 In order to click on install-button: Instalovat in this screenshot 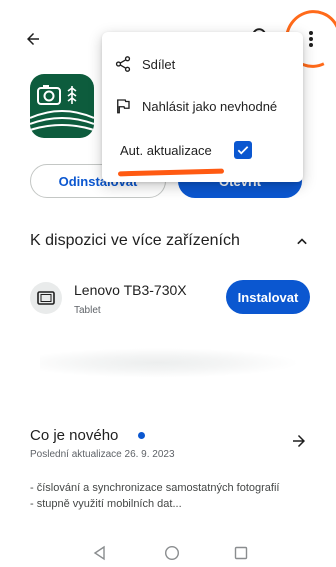, I will do `click(268, 297)`.